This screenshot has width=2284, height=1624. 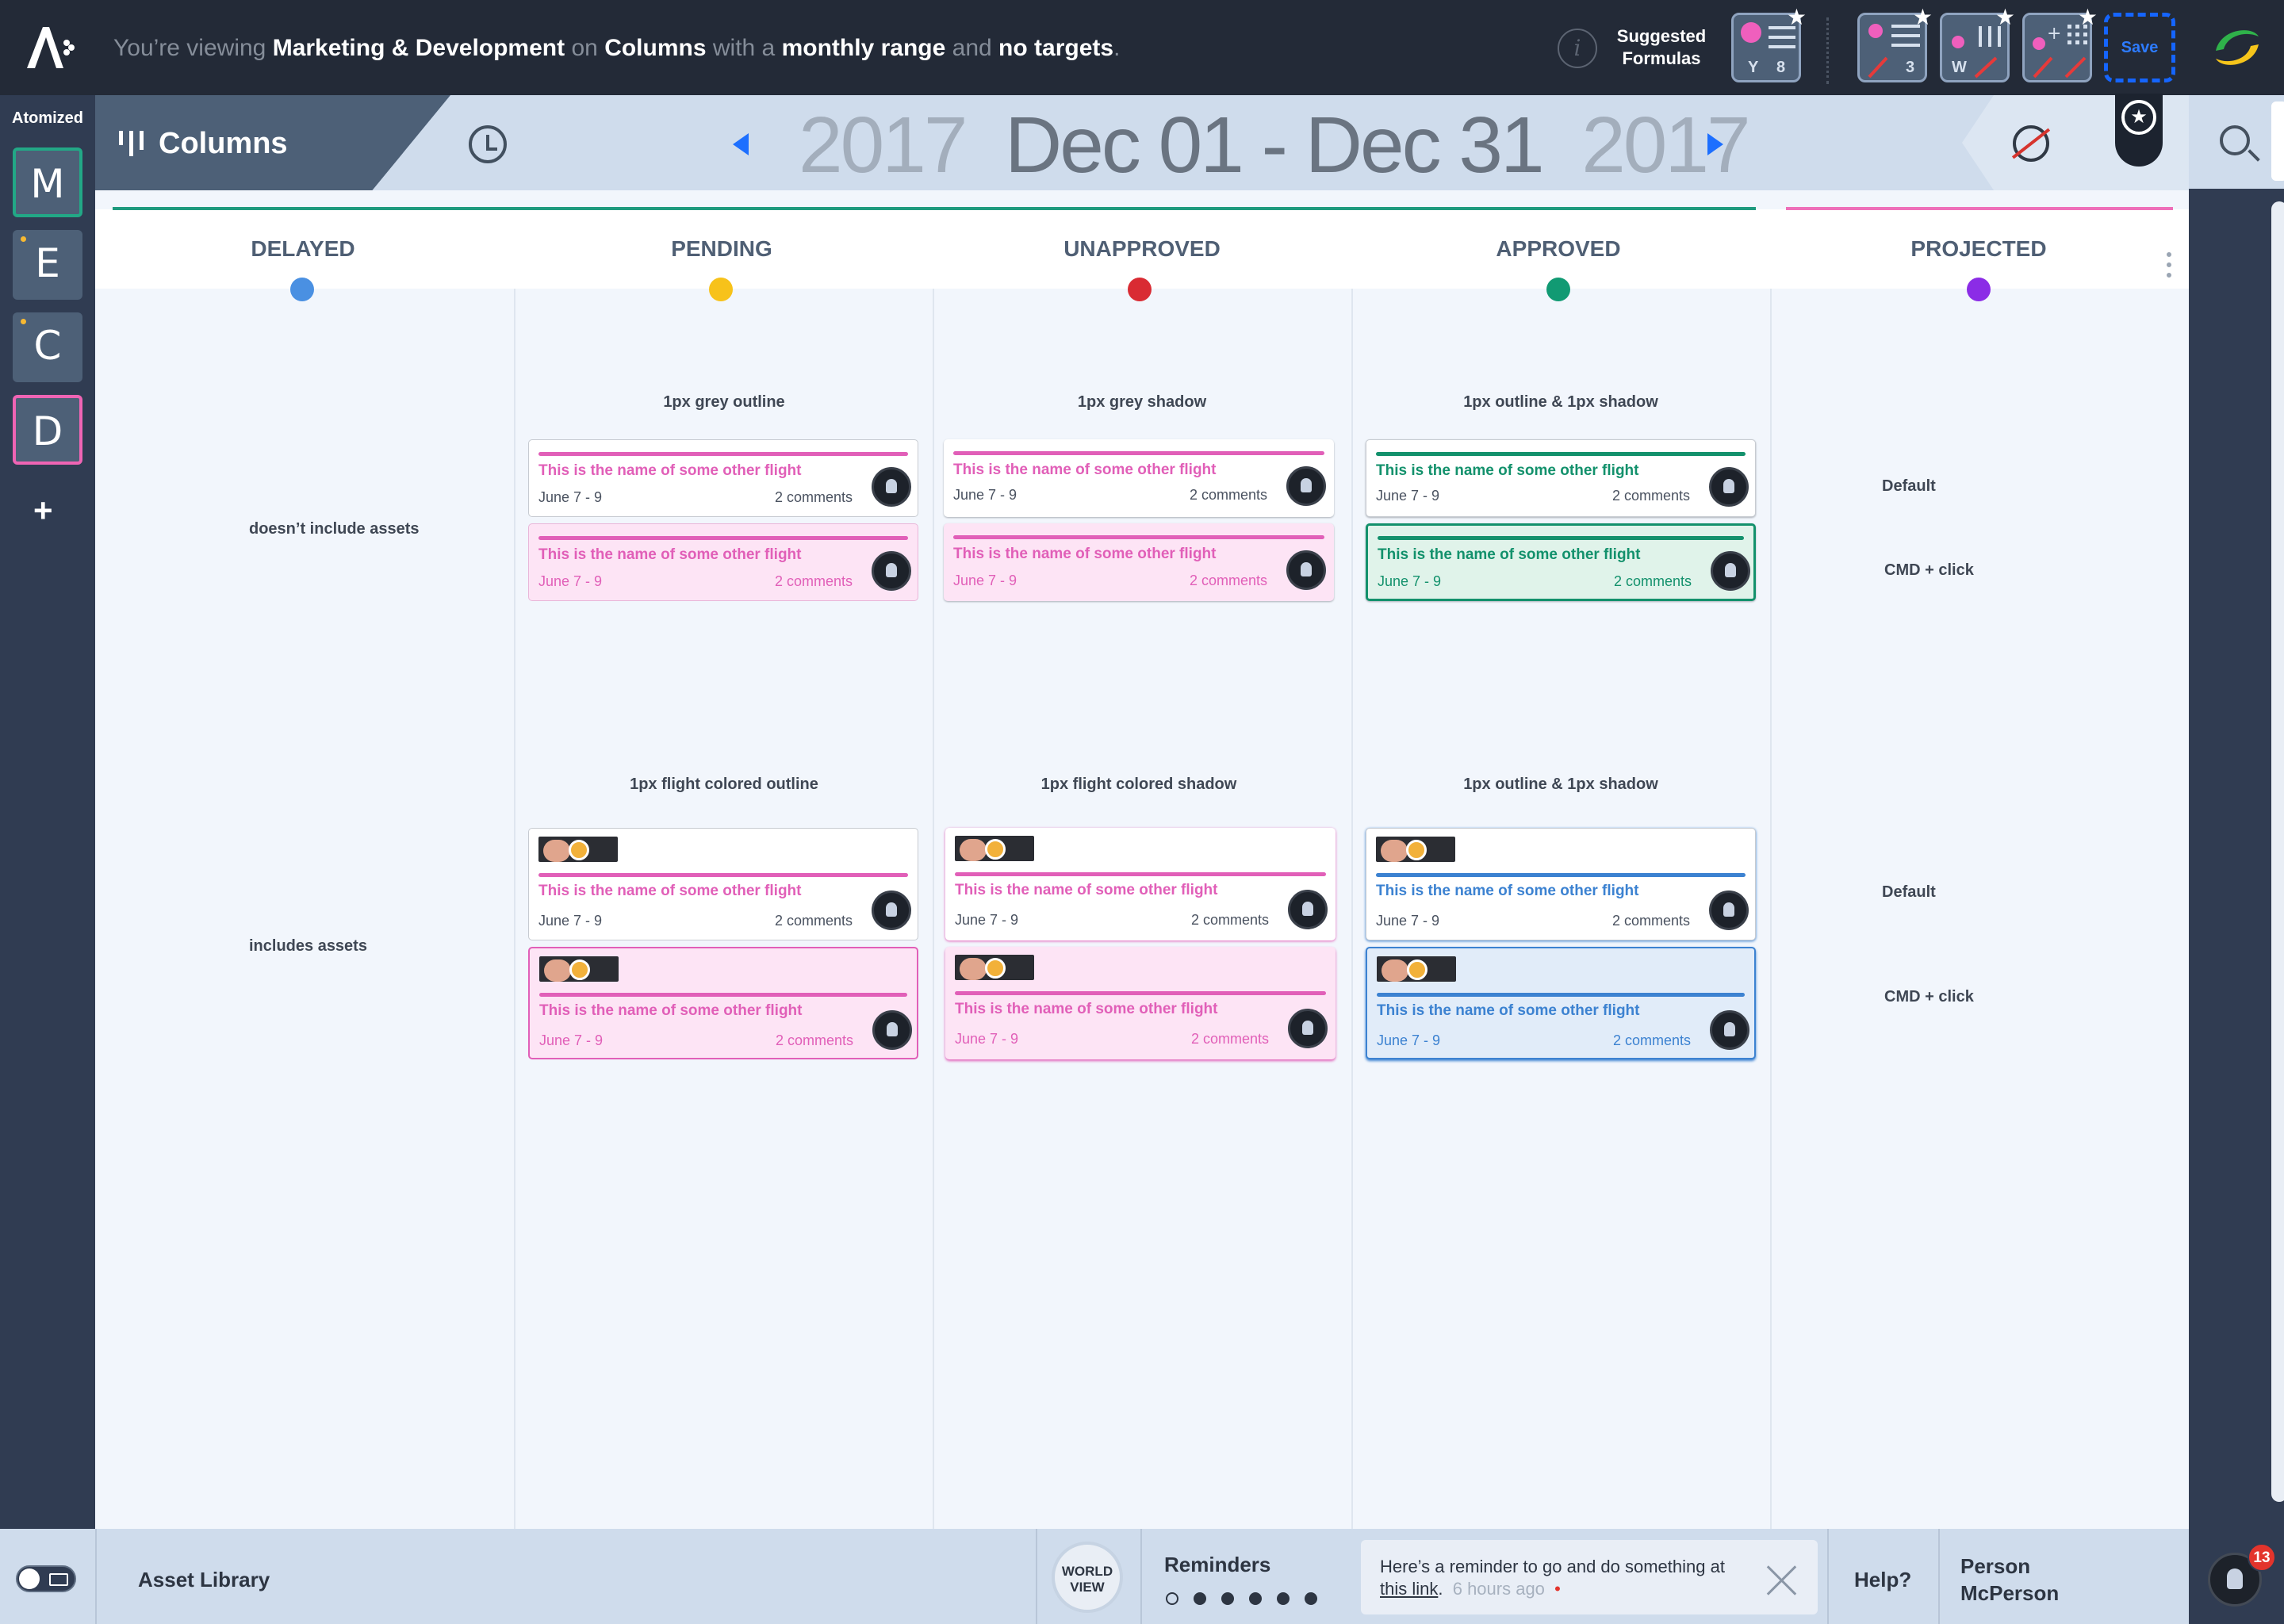 I want to click on asset-library-toggle, so click(x=46, y=1578).